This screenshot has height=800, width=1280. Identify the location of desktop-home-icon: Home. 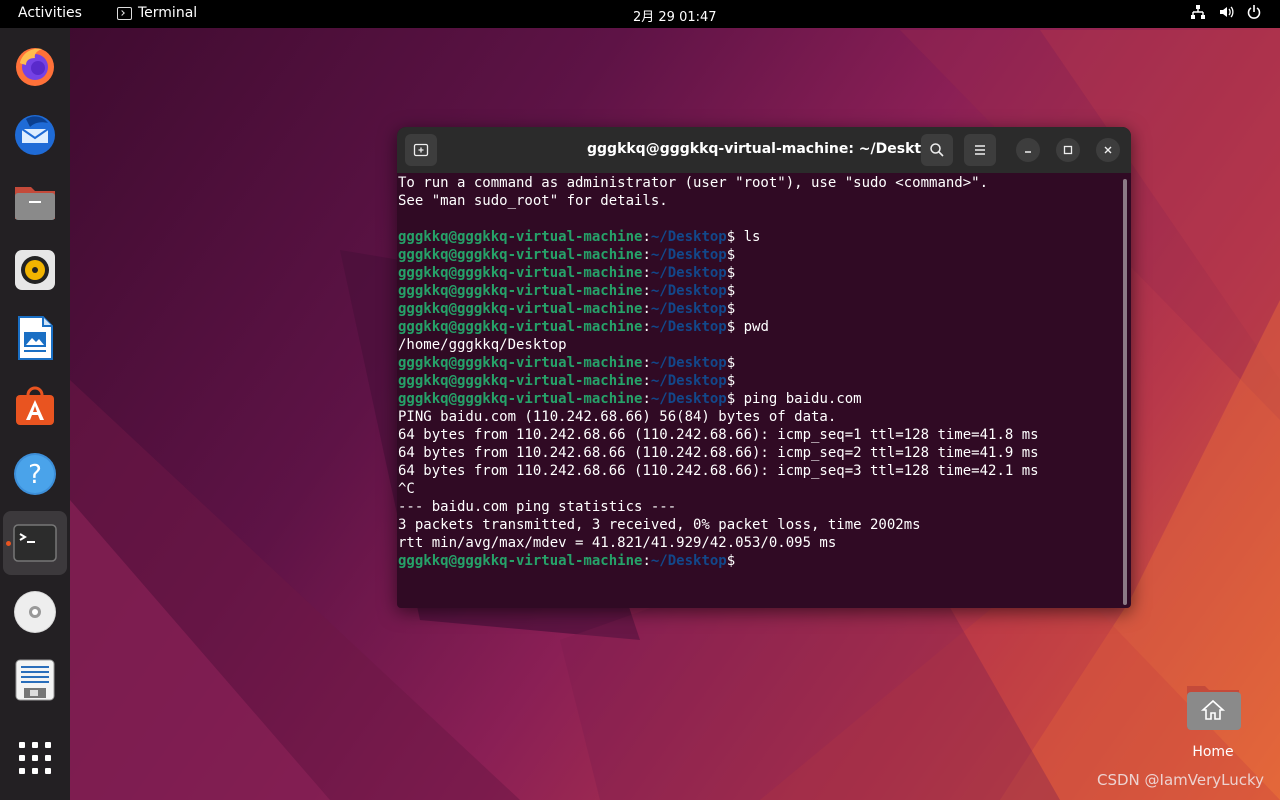
(1213, 720).